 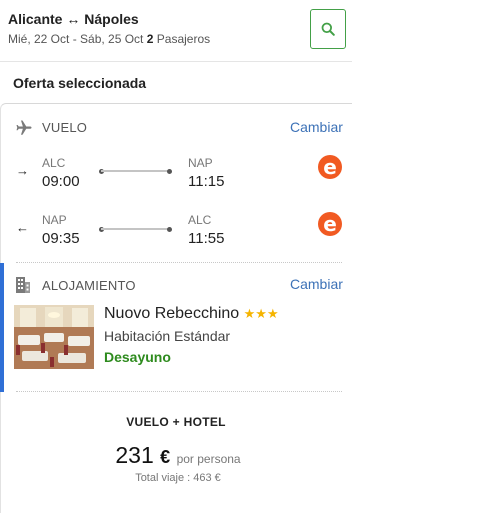 I want to click on search-icon, so click(x=328, y=29).